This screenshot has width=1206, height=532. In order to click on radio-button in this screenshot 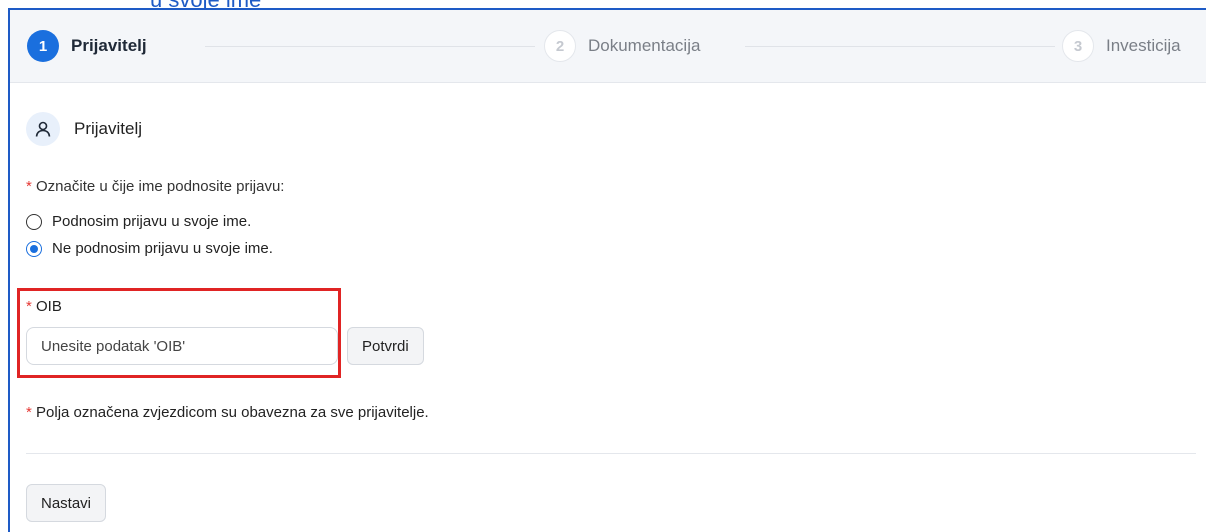, I will do `click(34, 221)`.